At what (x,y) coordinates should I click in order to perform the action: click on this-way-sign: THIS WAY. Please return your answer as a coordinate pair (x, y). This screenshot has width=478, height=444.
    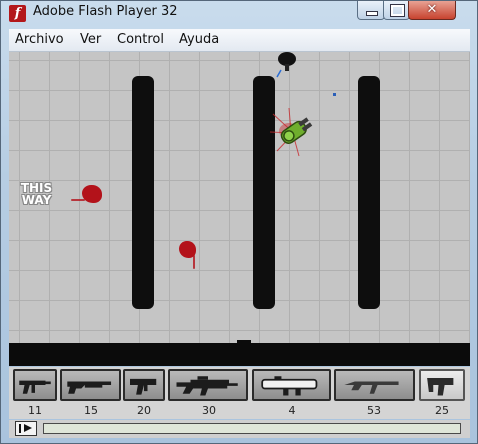
    Looking at the image, I should click on (36, 194).